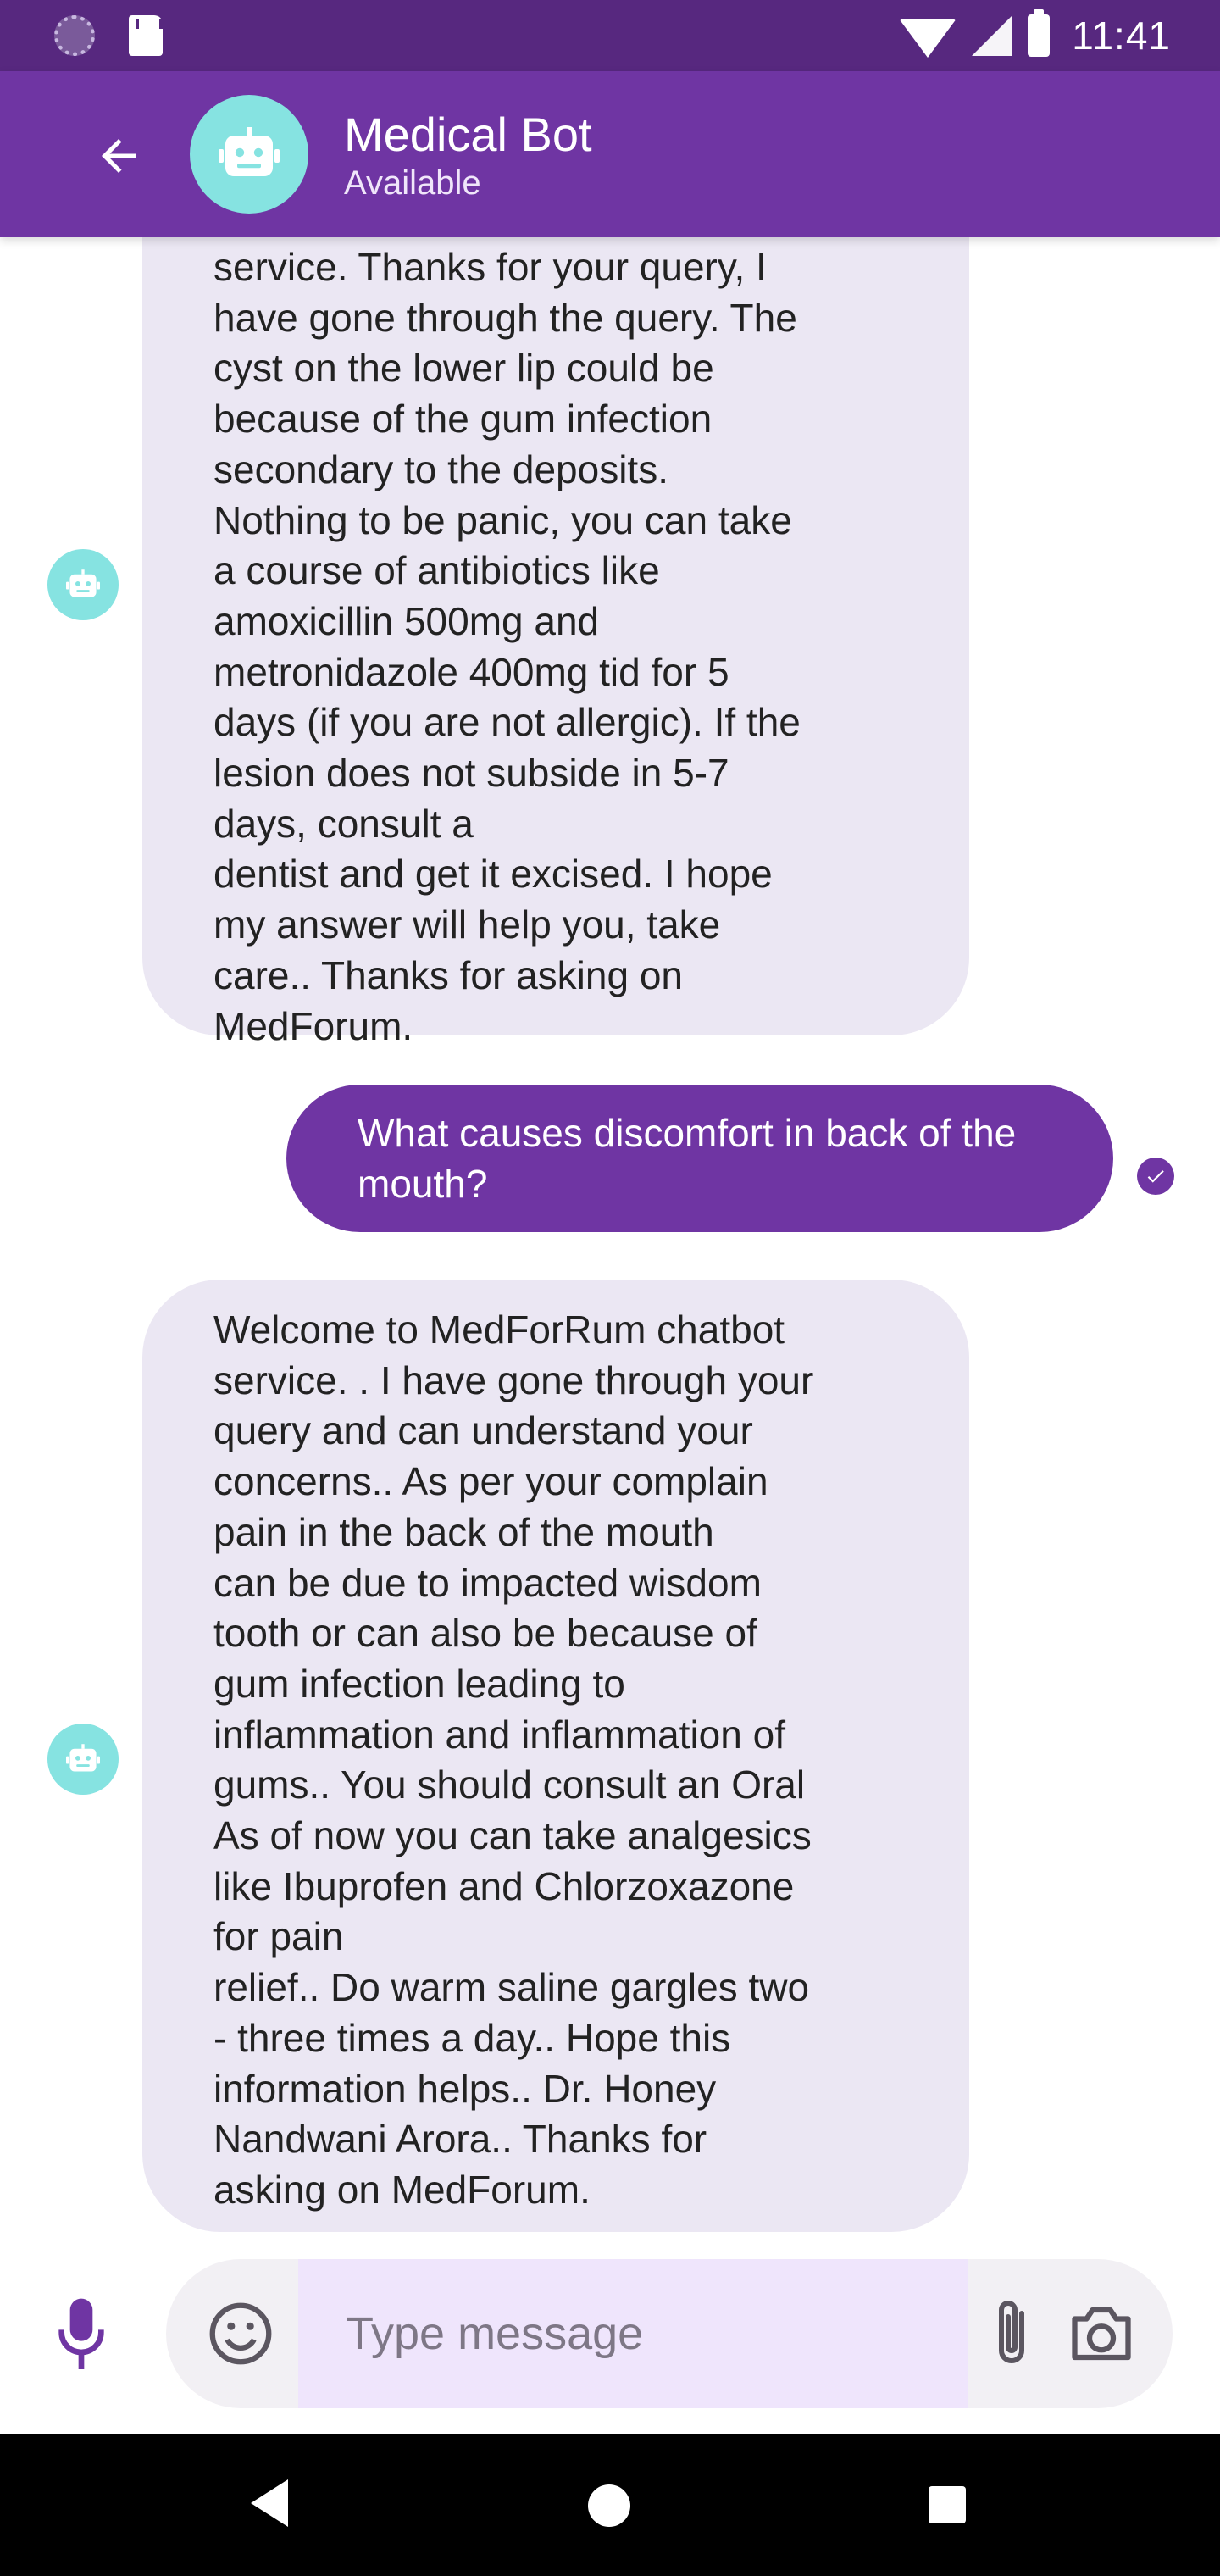  What do you see at coordinates (74, 35) in the screenshot?
I see `sync-icon` at bounding box center [74, 35].